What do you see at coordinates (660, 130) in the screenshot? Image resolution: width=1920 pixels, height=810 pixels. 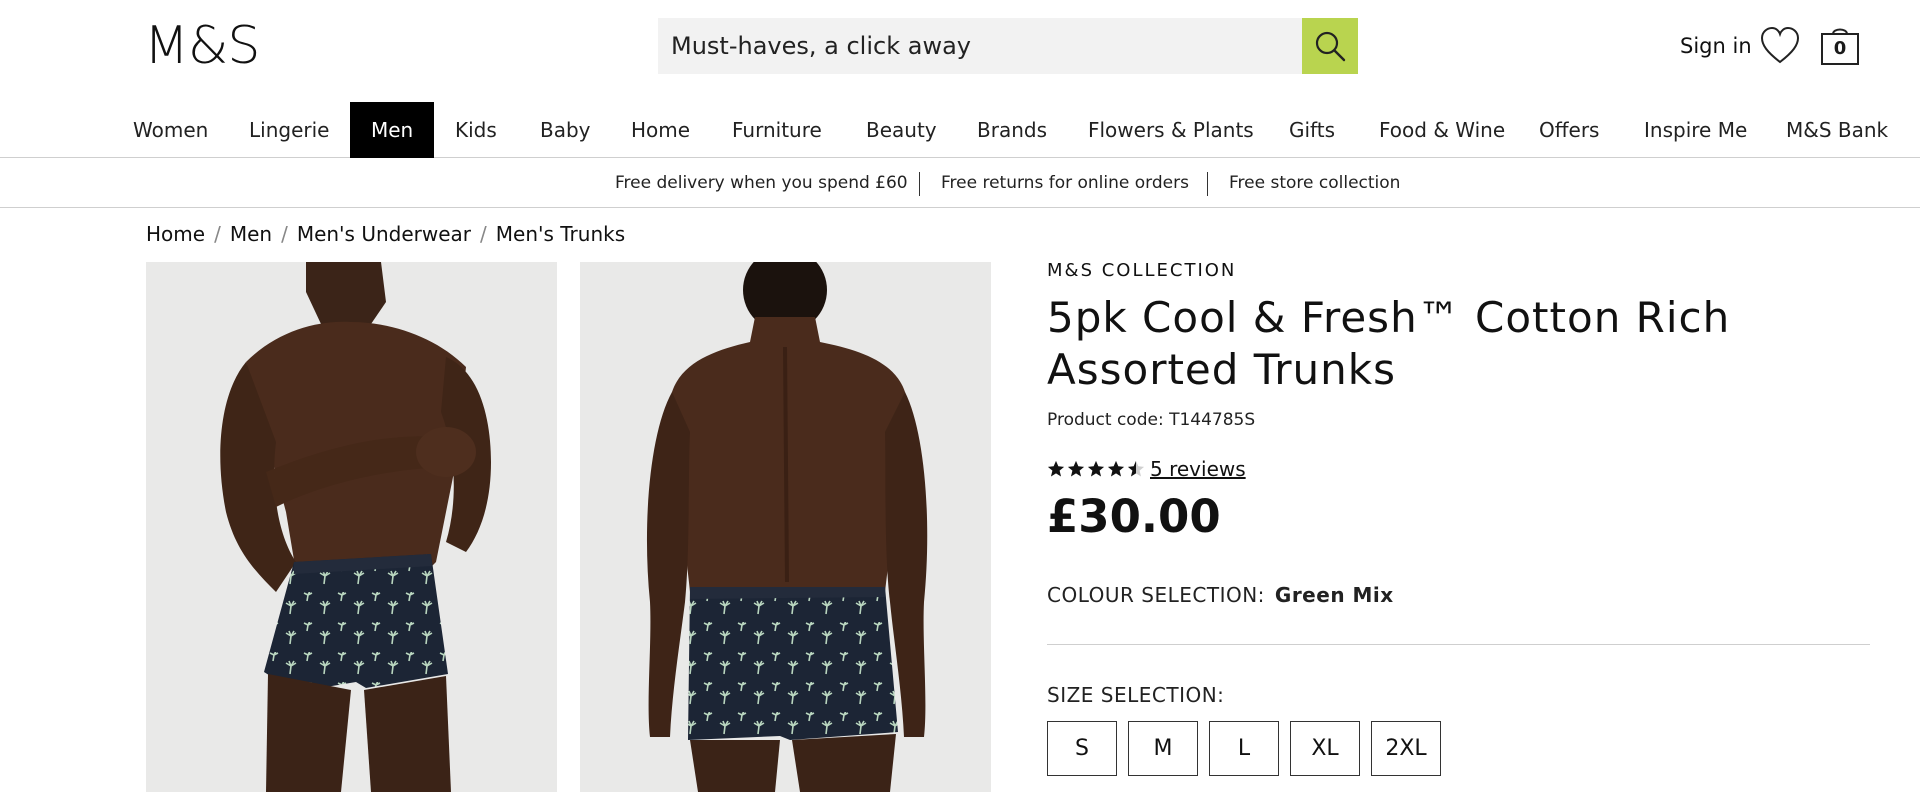 I see `nav-item-home: Home` at bounding box center [660, 130].